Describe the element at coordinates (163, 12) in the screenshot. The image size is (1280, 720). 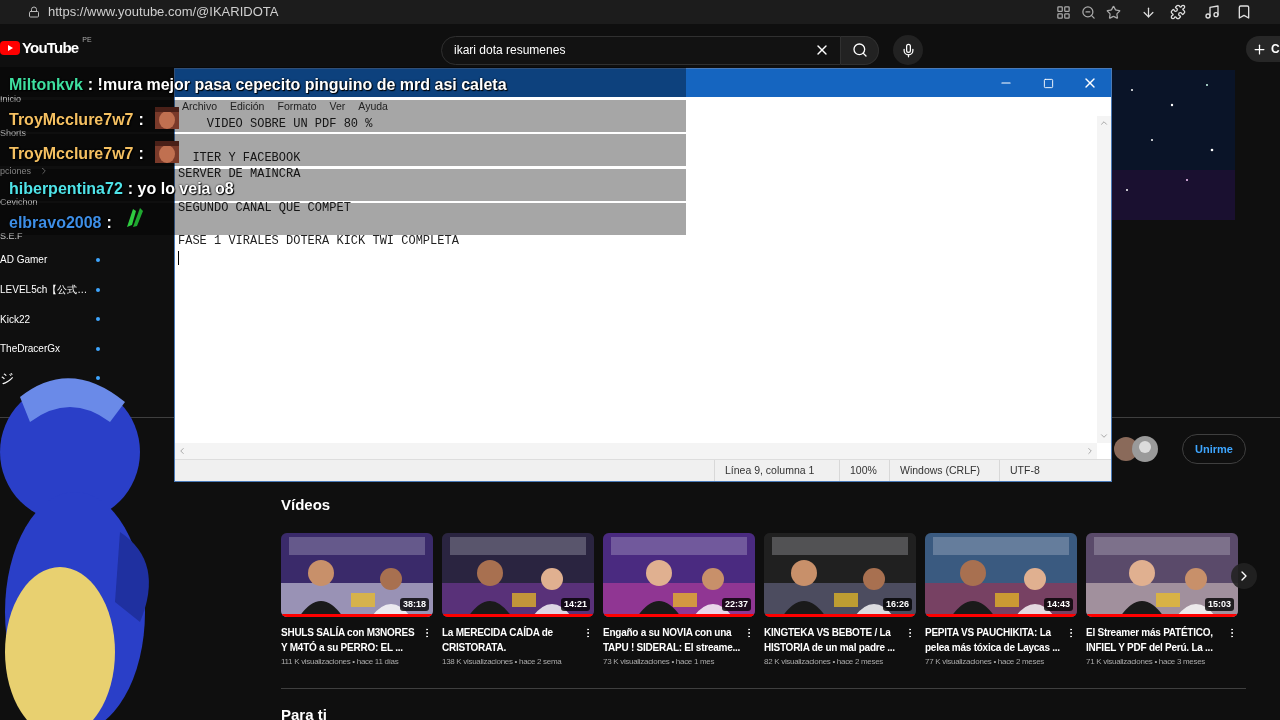
I see `address-bar-url: https://www.youtube.com/@IKARIDOTA` at that location.